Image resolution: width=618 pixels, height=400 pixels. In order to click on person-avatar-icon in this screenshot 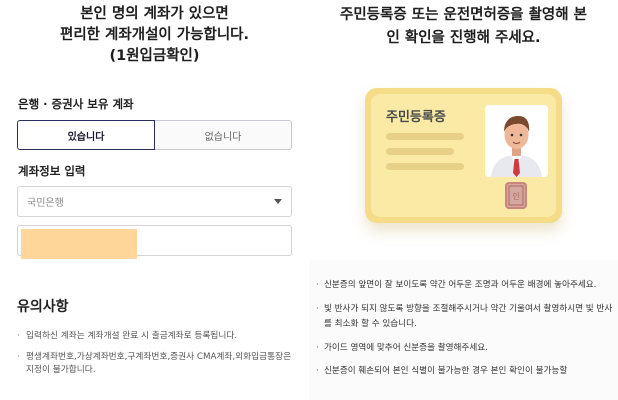, I will do `click(516, 141)`.